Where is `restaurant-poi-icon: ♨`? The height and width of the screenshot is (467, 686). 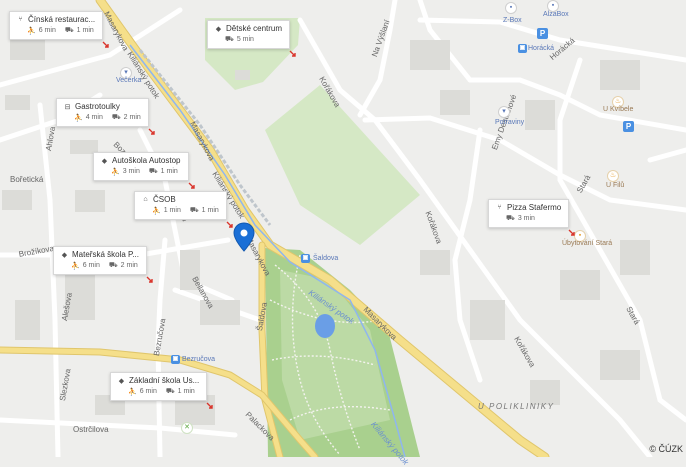 restaurant-poi-icon: ♨ is located at coordinates (613, 176).